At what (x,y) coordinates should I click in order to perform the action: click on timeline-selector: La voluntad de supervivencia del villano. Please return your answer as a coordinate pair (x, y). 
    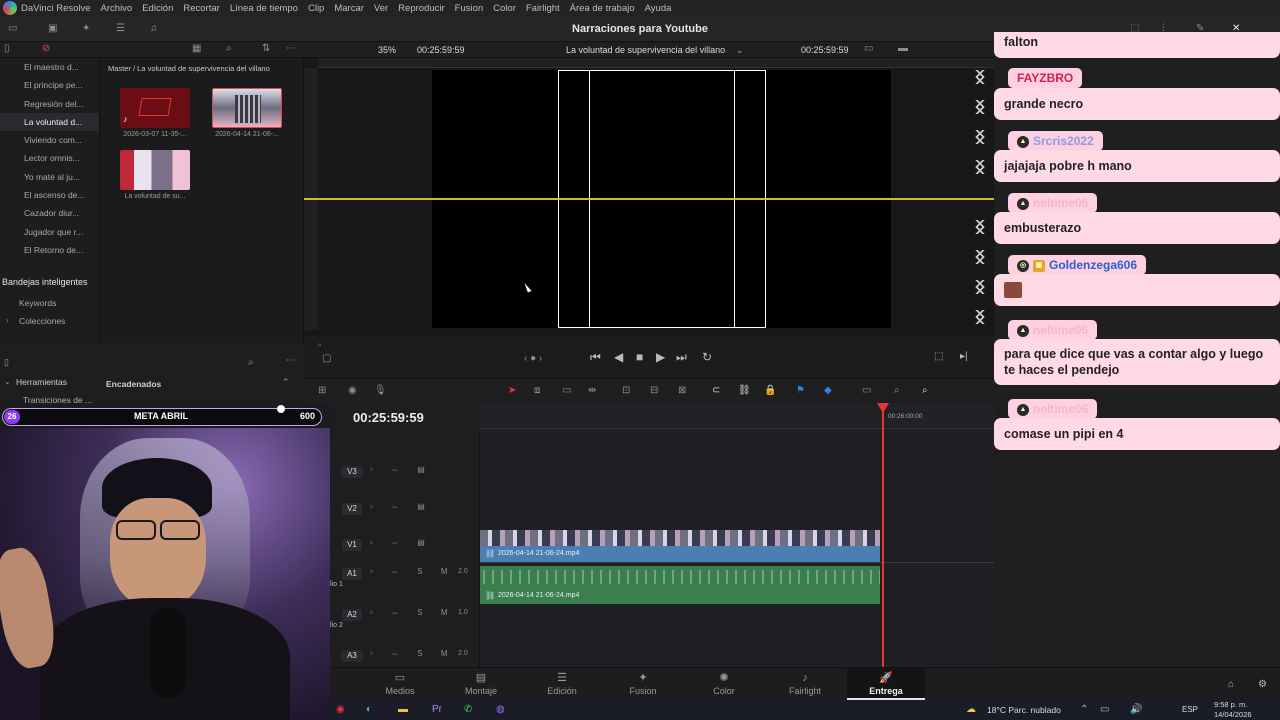
    Looking at the image, I should click on (645, 50).